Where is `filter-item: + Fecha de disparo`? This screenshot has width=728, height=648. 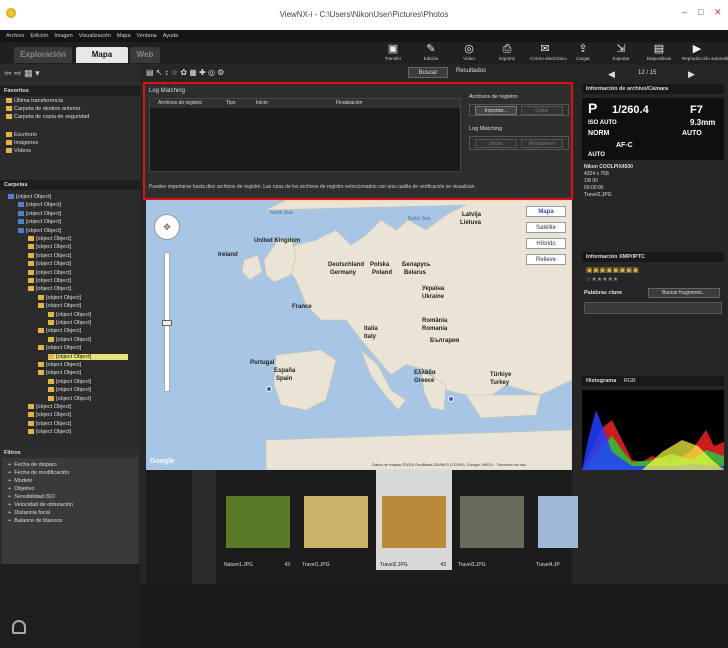
filter-item: + Fecha de disparo is located at coordinates (32, 465).